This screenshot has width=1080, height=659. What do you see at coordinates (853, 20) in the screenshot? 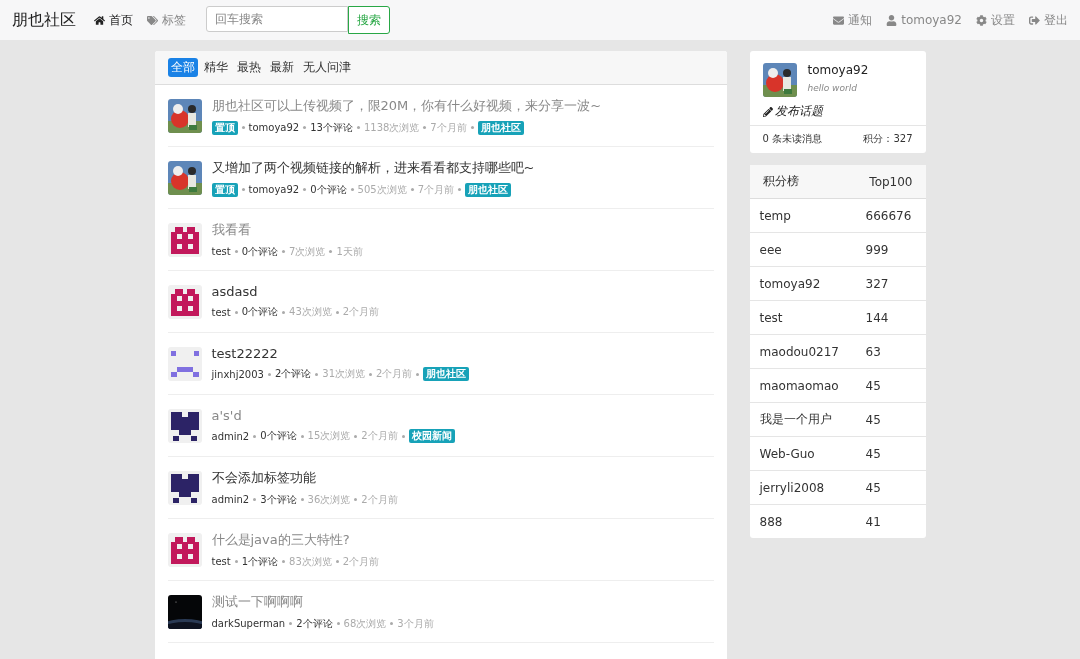
I see `nav-link: 通知` at bounding box center [853, 20].